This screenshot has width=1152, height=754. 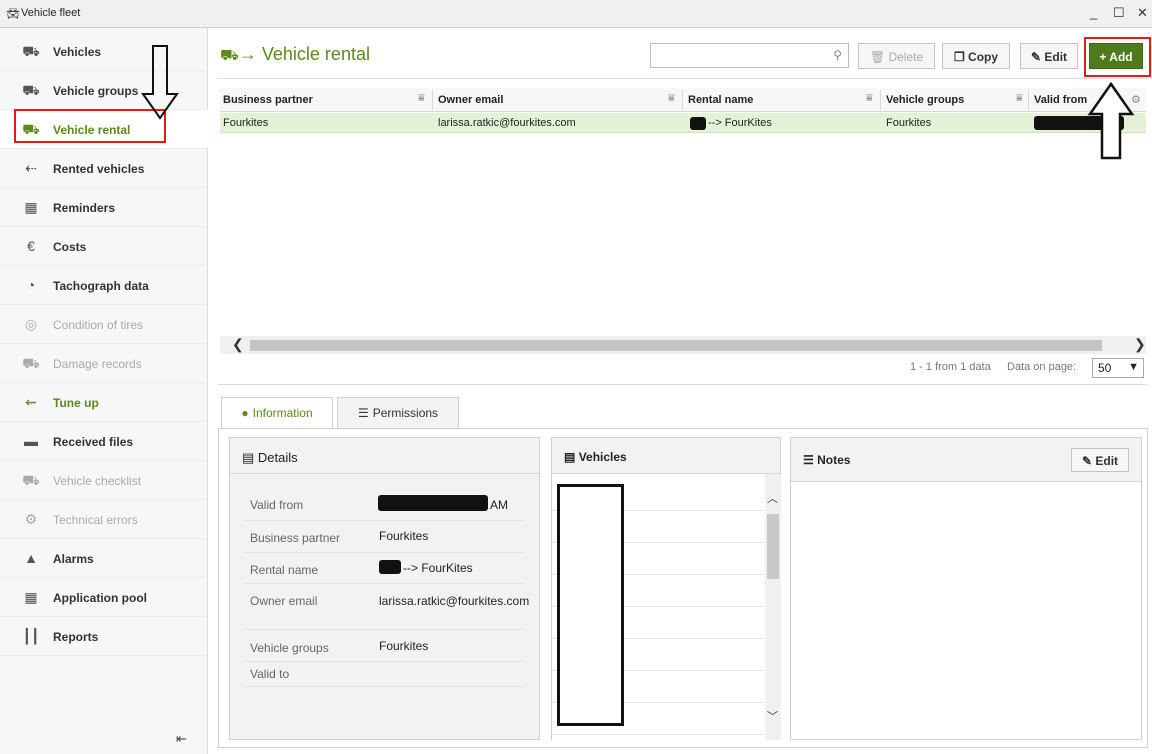 What do you see at coordinates (1142, 13) in the screenshot?
I see `close-button: ✕` at bounding box center [1142, 13].